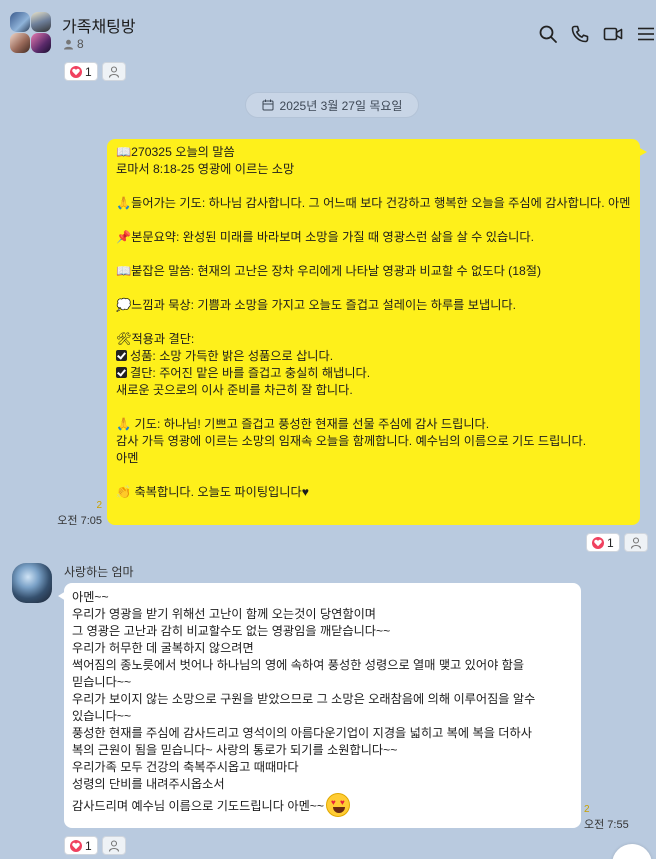 The image size is (656, 859). What do you see at coordinates (234, 390) in the screenshot?
I see `message-line: 새로운 곳으로의 이사 준비를 차근히 잘 합니다.` at bounding box center [234, 390].